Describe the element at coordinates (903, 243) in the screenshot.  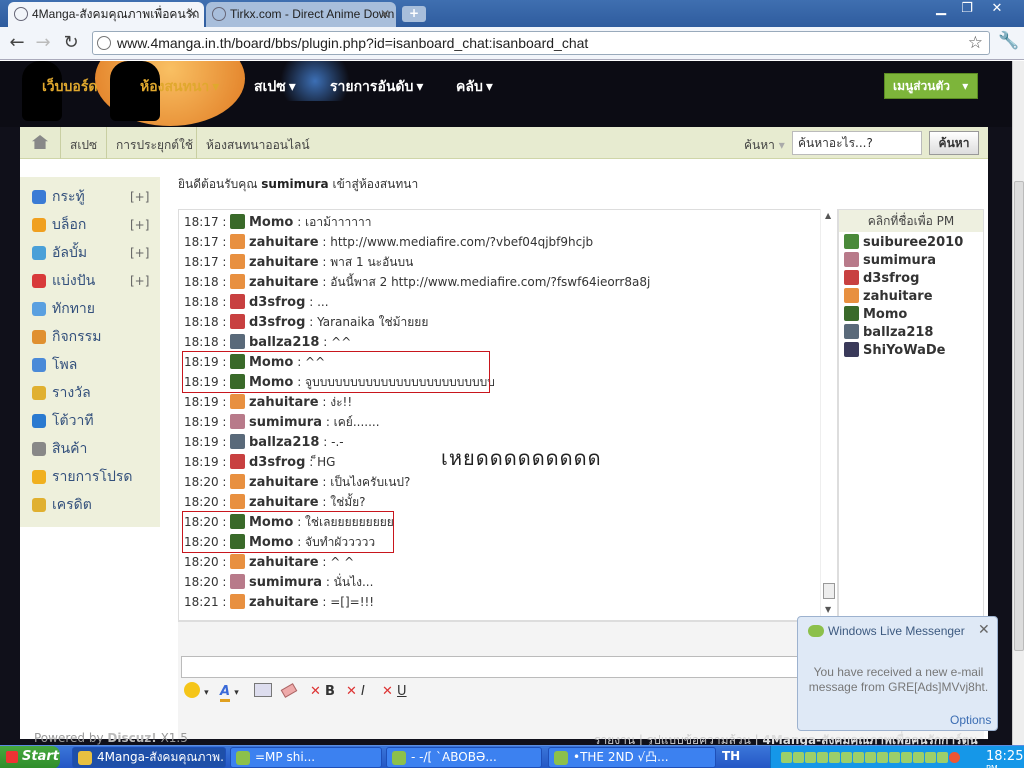
I see `online-user: suiburee2010` at that location.